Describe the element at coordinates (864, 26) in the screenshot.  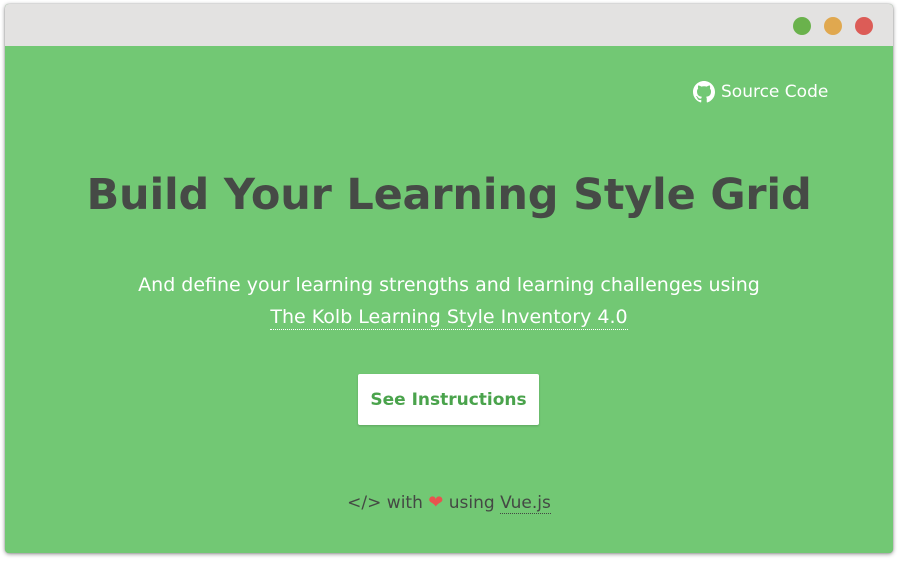
I see `close-button` at that location.